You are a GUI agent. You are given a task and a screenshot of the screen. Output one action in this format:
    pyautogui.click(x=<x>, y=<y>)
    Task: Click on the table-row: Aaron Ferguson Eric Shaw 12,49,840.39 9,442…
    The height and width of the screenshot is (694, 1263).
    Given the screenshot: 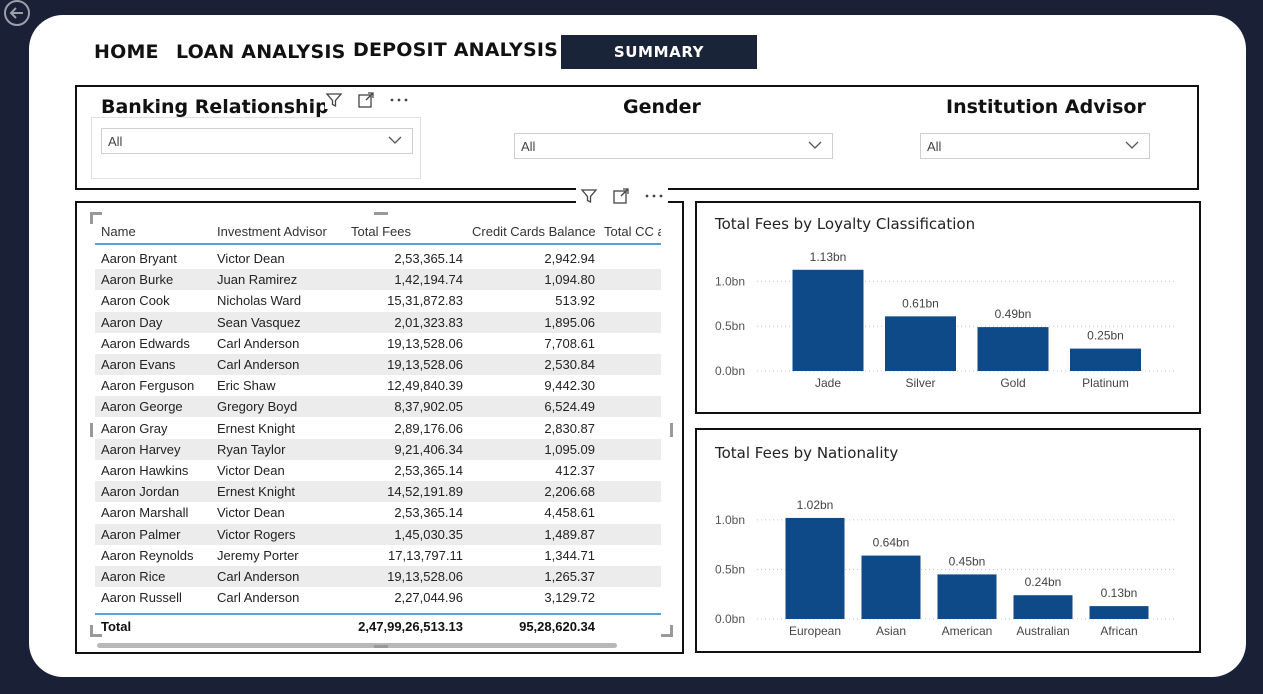 What is the action you would take?
    pyautogui.click(x=378, y=385)
    